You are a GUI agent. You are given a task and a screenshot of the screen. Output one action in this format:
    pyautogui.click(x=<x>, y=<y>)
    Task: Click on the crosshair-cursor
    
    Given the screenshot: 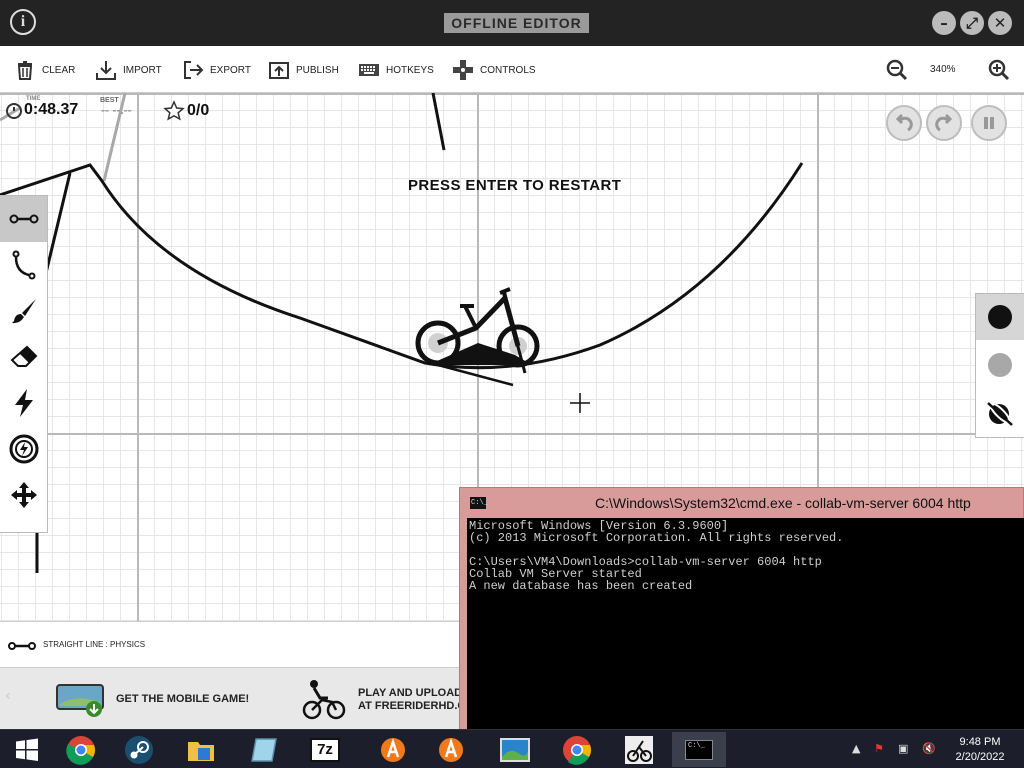 What is the action you would take?
    pyautogui.click(x=580, y=403)
    